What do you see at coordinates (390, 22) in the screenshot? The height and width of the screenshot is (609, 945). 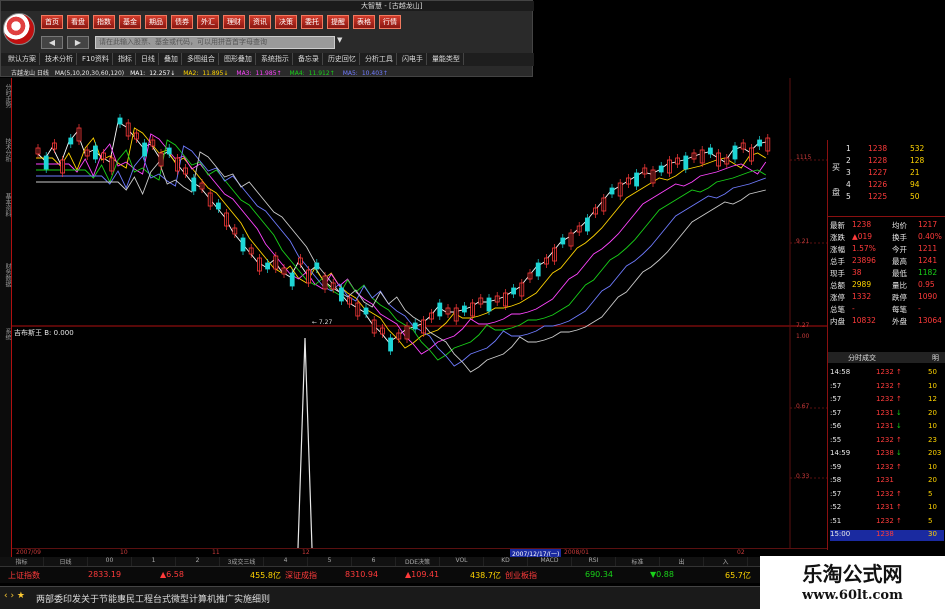 I see `quick-button: 行情` at bounding box center [390, 22].